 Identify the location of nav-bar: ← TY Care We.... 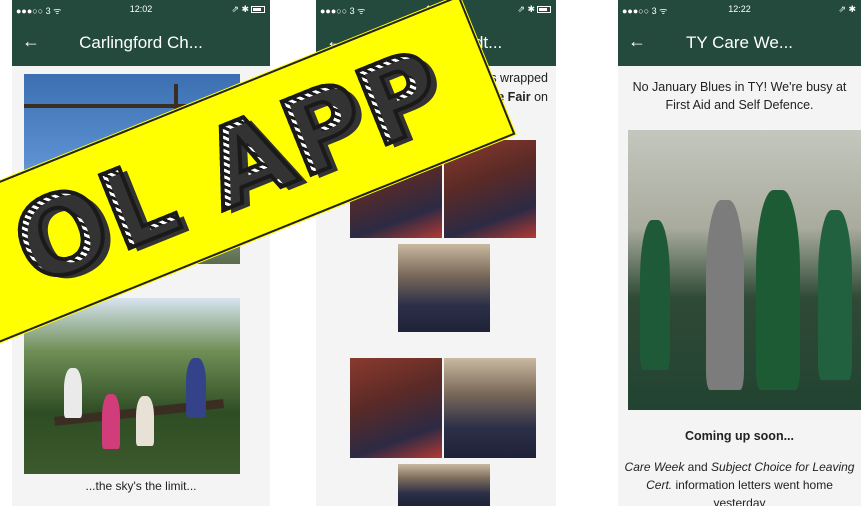
(739, 42).